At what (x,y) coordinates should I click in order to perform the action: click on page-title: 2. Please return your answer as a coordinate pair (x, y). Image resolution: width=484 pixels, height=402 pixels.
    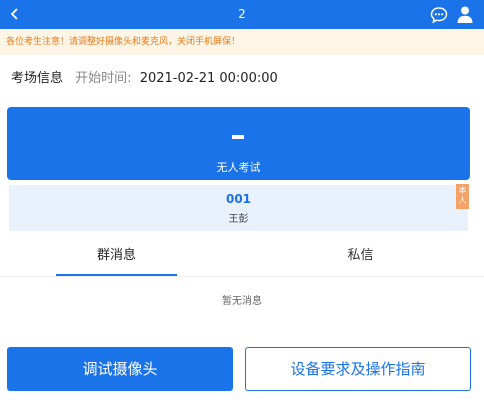
    Looking at the image, I should click on (242, 14).